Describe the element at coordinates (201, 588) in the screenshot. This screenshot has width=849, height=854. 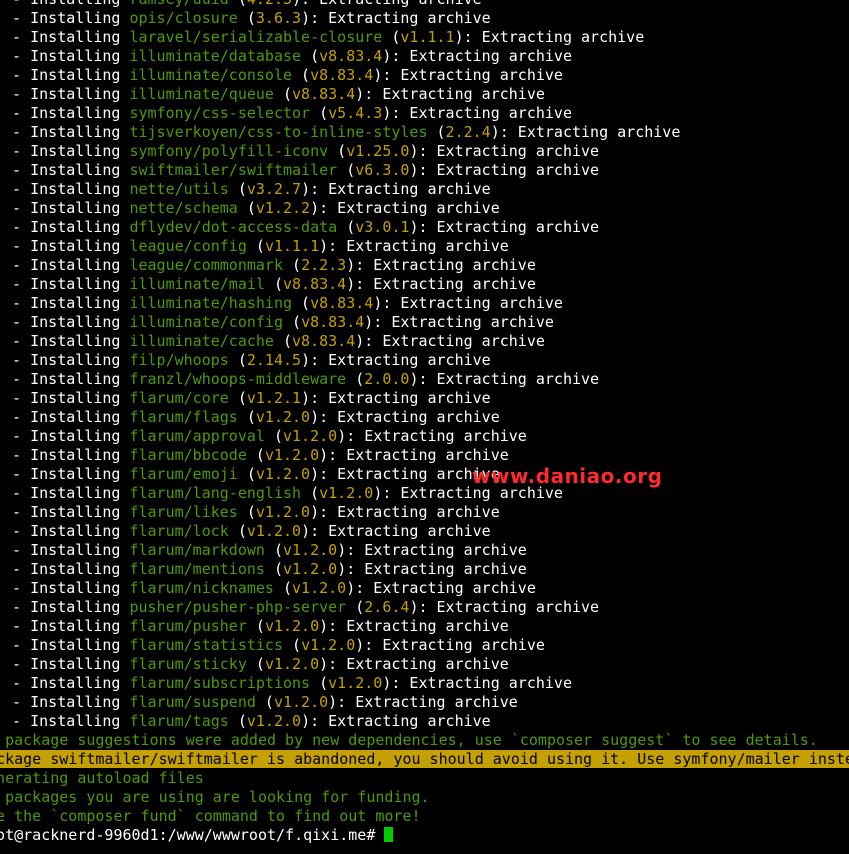
I see `package-name: flarum/nicknames` at that location.